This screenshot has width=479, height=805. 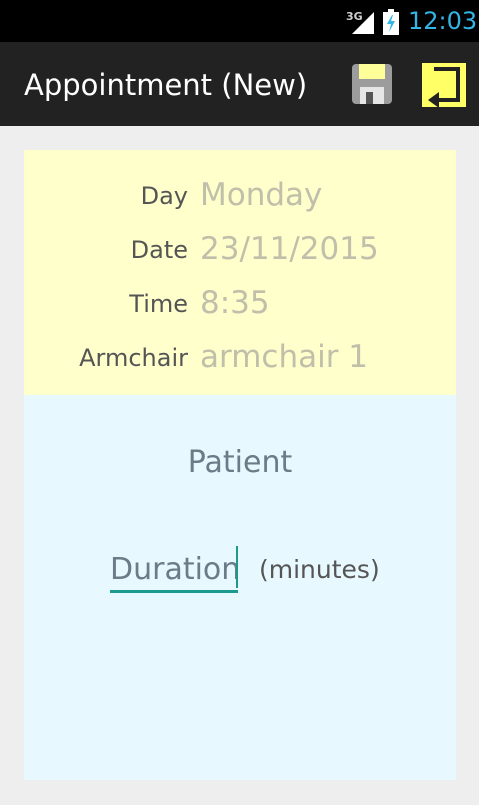 I want to click on armchair-value: armchair 1, so click(x=284, y=357).